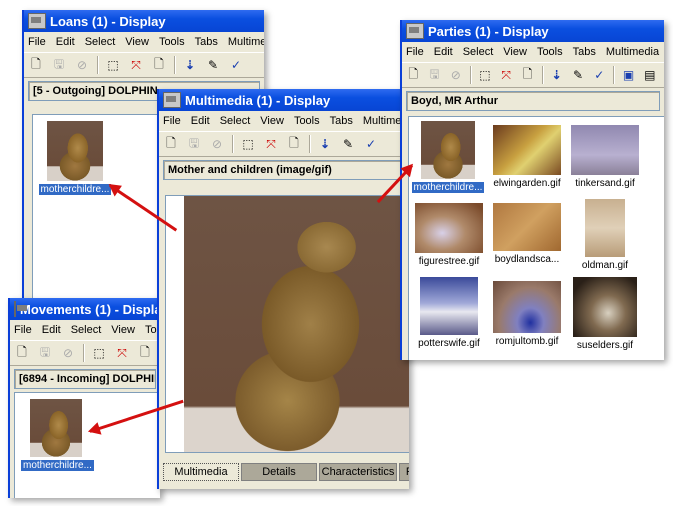 The image size is (673, 506). Describe the element at coordinates (449, 313) in the screenshot. I see `thumbnail-item: potterswife.gif` at that location.